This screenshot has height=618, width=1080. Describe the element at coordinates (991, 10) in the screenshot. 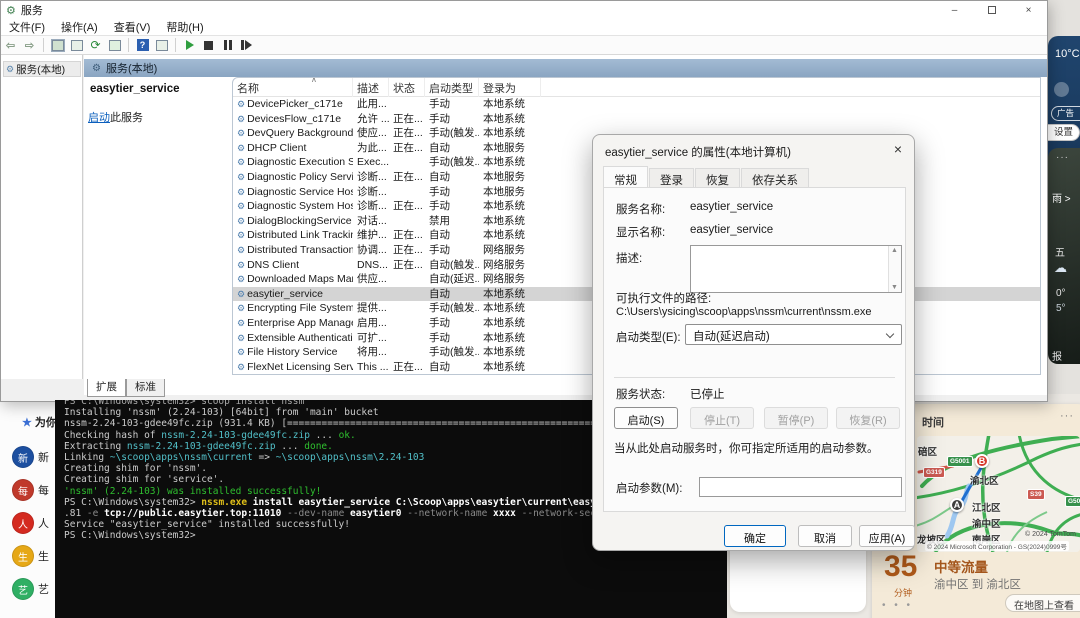

I see `maximize-button` at that location.